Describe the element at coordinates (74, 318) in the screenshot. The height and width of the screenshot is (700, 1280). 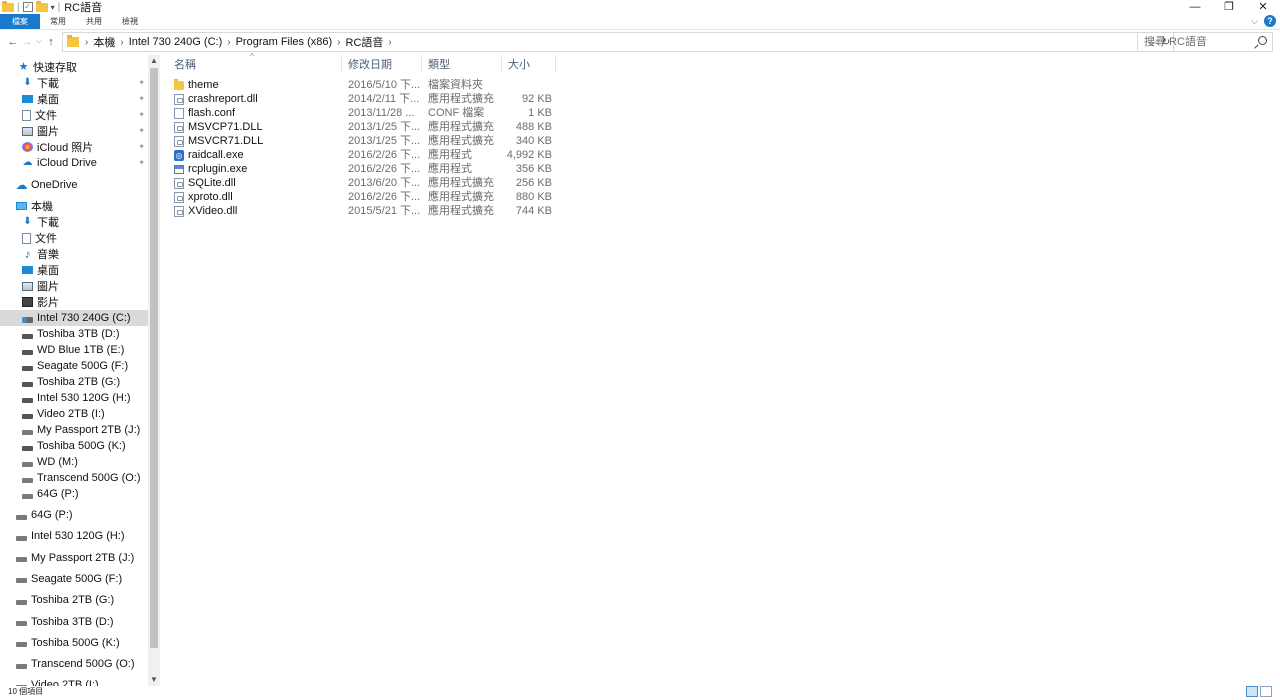
I see `nav-pc-item: Intel 730 240G (C:)` at that location.